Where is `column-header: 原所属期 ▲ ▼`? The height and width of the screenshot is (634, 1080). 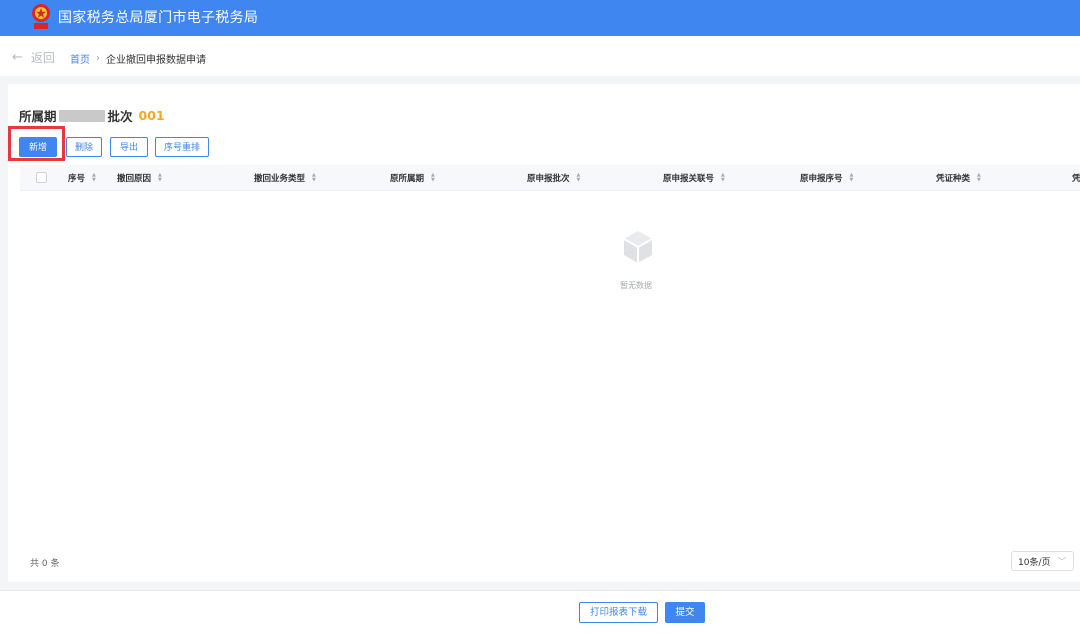 column-header: 原所属期 ▲ ▼ is located at coordinates (412, 178).